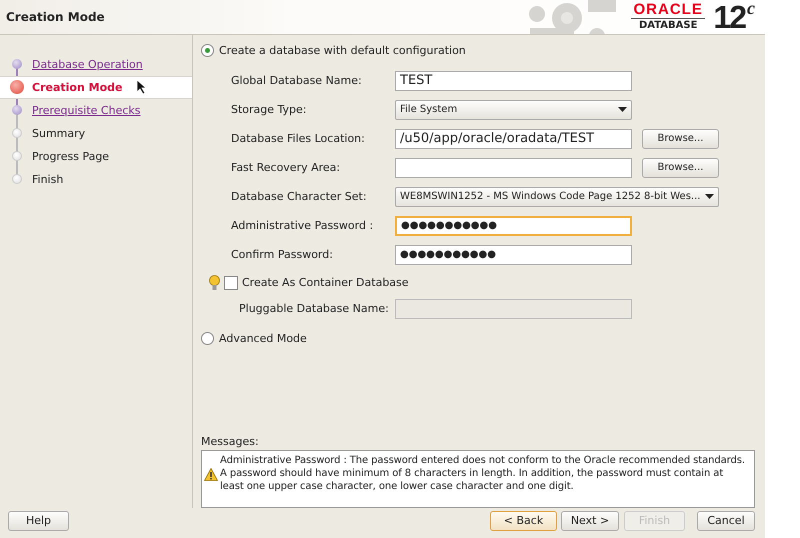 Image resolution: width=800 pixels, height=538 pixels. Describe the element at coordinates (483, 474) in the screenshot. I see `message-text: Administrative Password : The password entered does not conform to the Oracle recommended standards. A password should have minimum of 8 characters in length. In addition, the password must contain at least one upper case character, one lower case character and one digit.` at that location.